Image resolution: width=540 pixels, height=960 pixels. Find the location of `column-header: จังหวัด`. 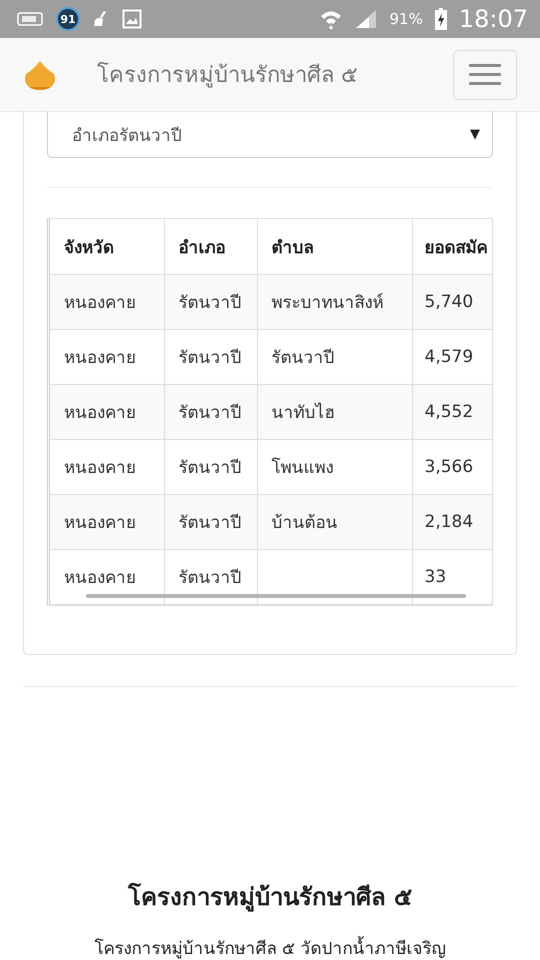

column-header: จังหวัด is located at coordinates (107, 246).